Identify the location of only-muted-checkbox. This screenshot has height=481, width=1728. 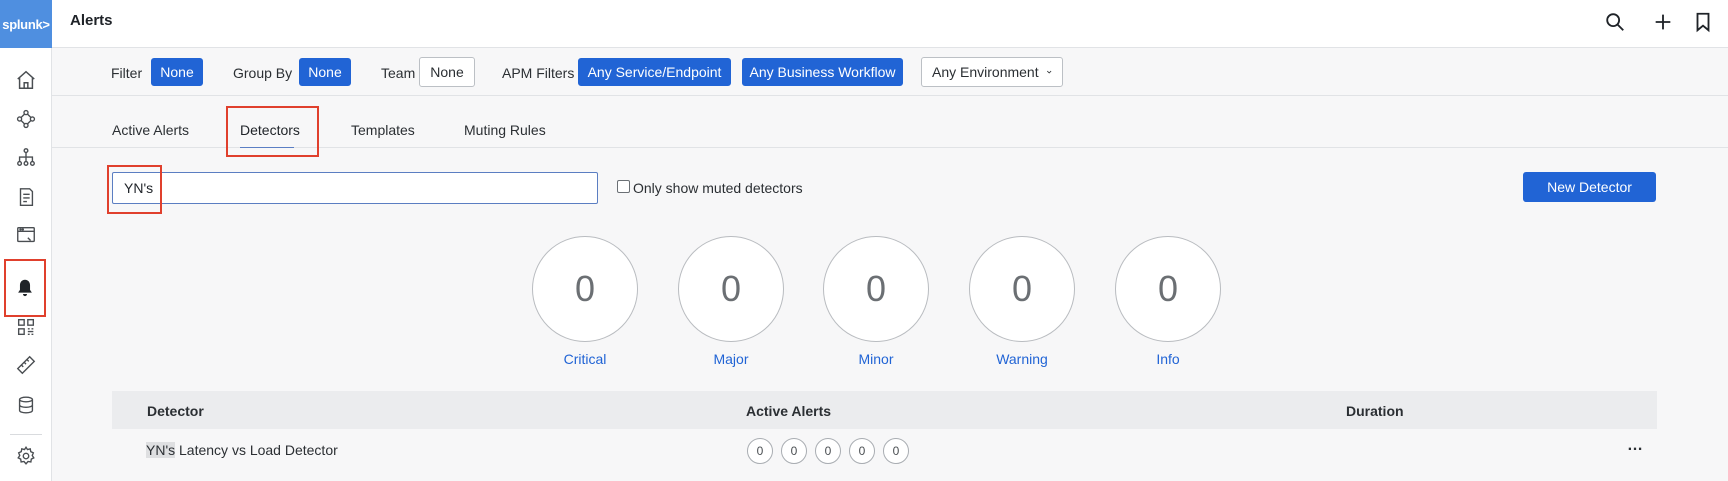
(623, 186).